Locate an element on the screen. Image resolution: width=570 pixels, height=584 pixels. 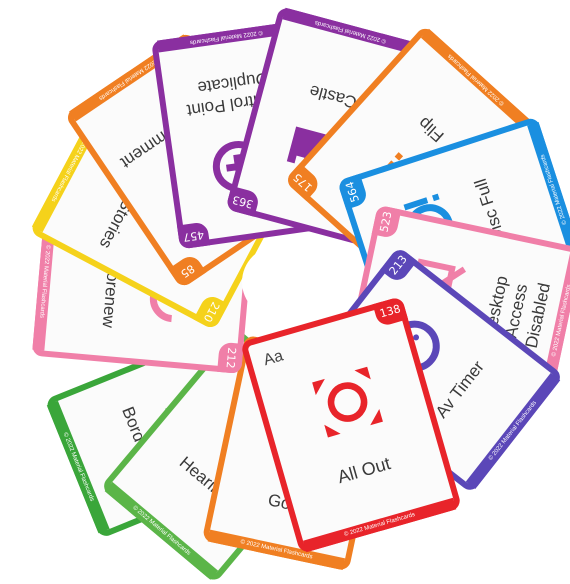
card-number: 212 is located at coordinates (230, 357).